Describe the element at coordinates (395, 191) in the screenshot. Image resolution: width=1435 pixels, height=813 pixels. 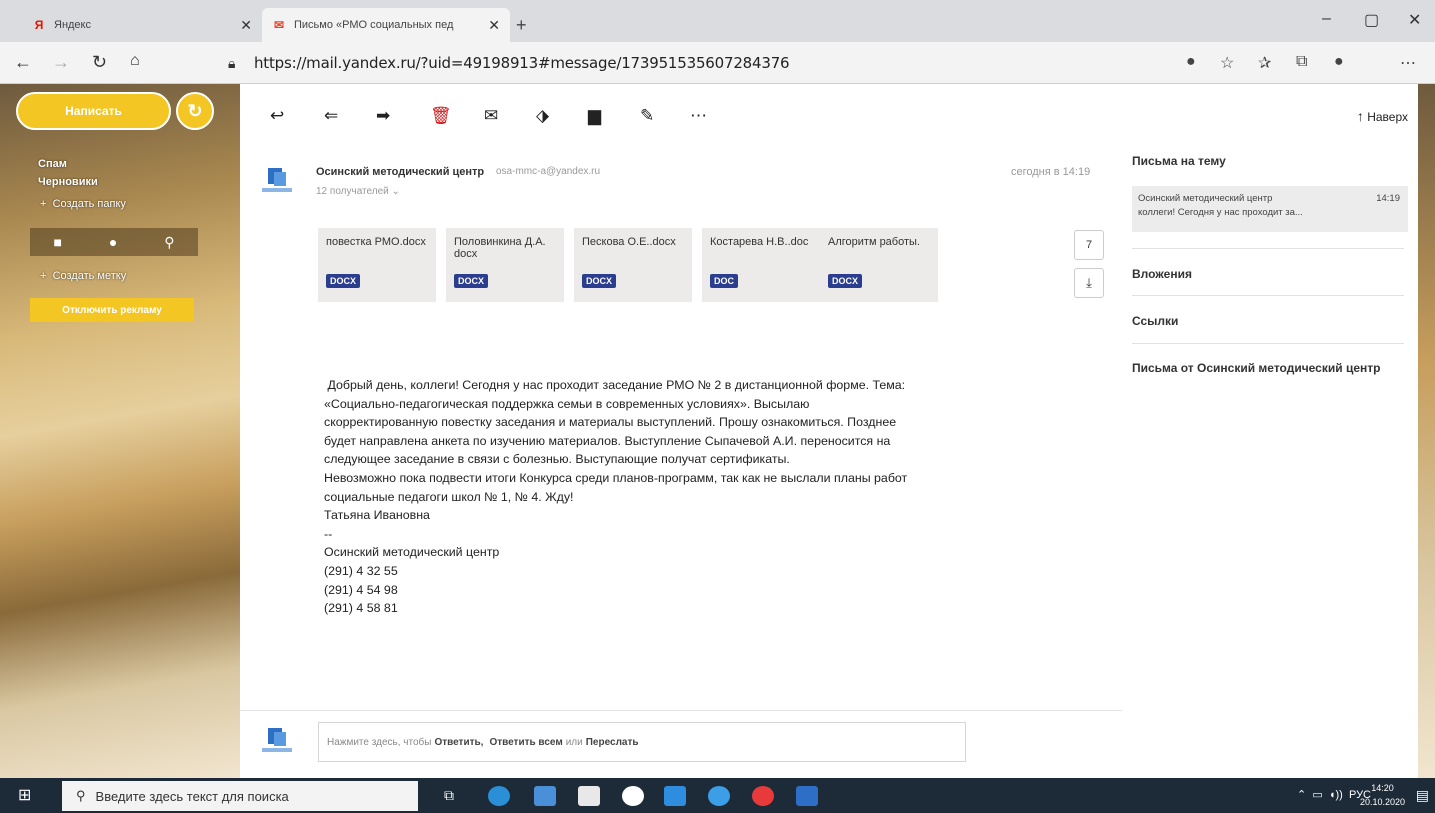
I see `chevron-down-icon: ⌄` at that location.